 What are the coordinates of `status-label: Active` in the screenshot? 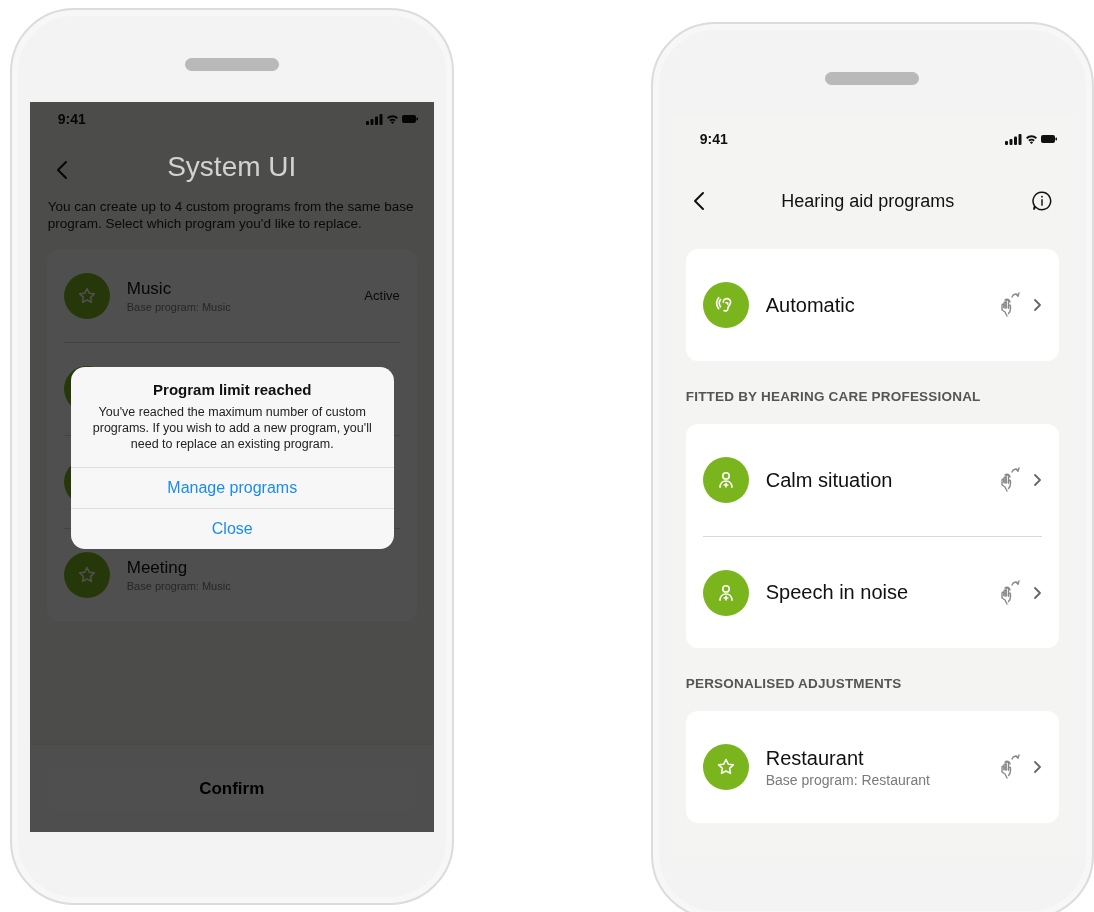 It's located at (382, 295).